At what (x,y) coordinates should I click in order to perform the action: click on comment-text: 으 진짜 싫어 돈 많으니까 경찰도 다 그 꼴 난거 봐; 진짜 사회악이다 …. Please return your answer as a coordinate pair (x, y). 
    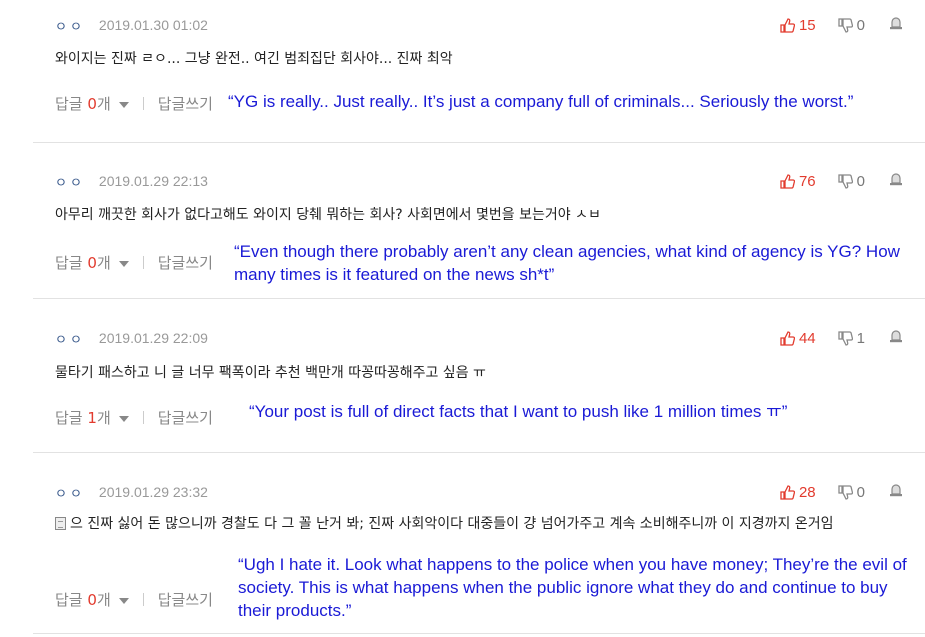
    Looking at the image, I should click on (475, 524).